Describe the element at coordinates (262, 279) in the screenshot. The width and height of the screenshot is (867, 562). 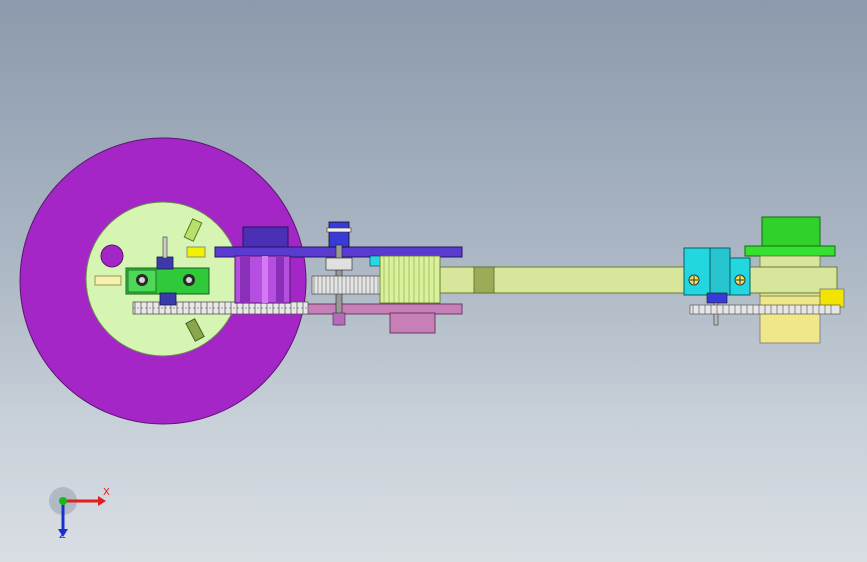
I see `cylinder-group` at that location.